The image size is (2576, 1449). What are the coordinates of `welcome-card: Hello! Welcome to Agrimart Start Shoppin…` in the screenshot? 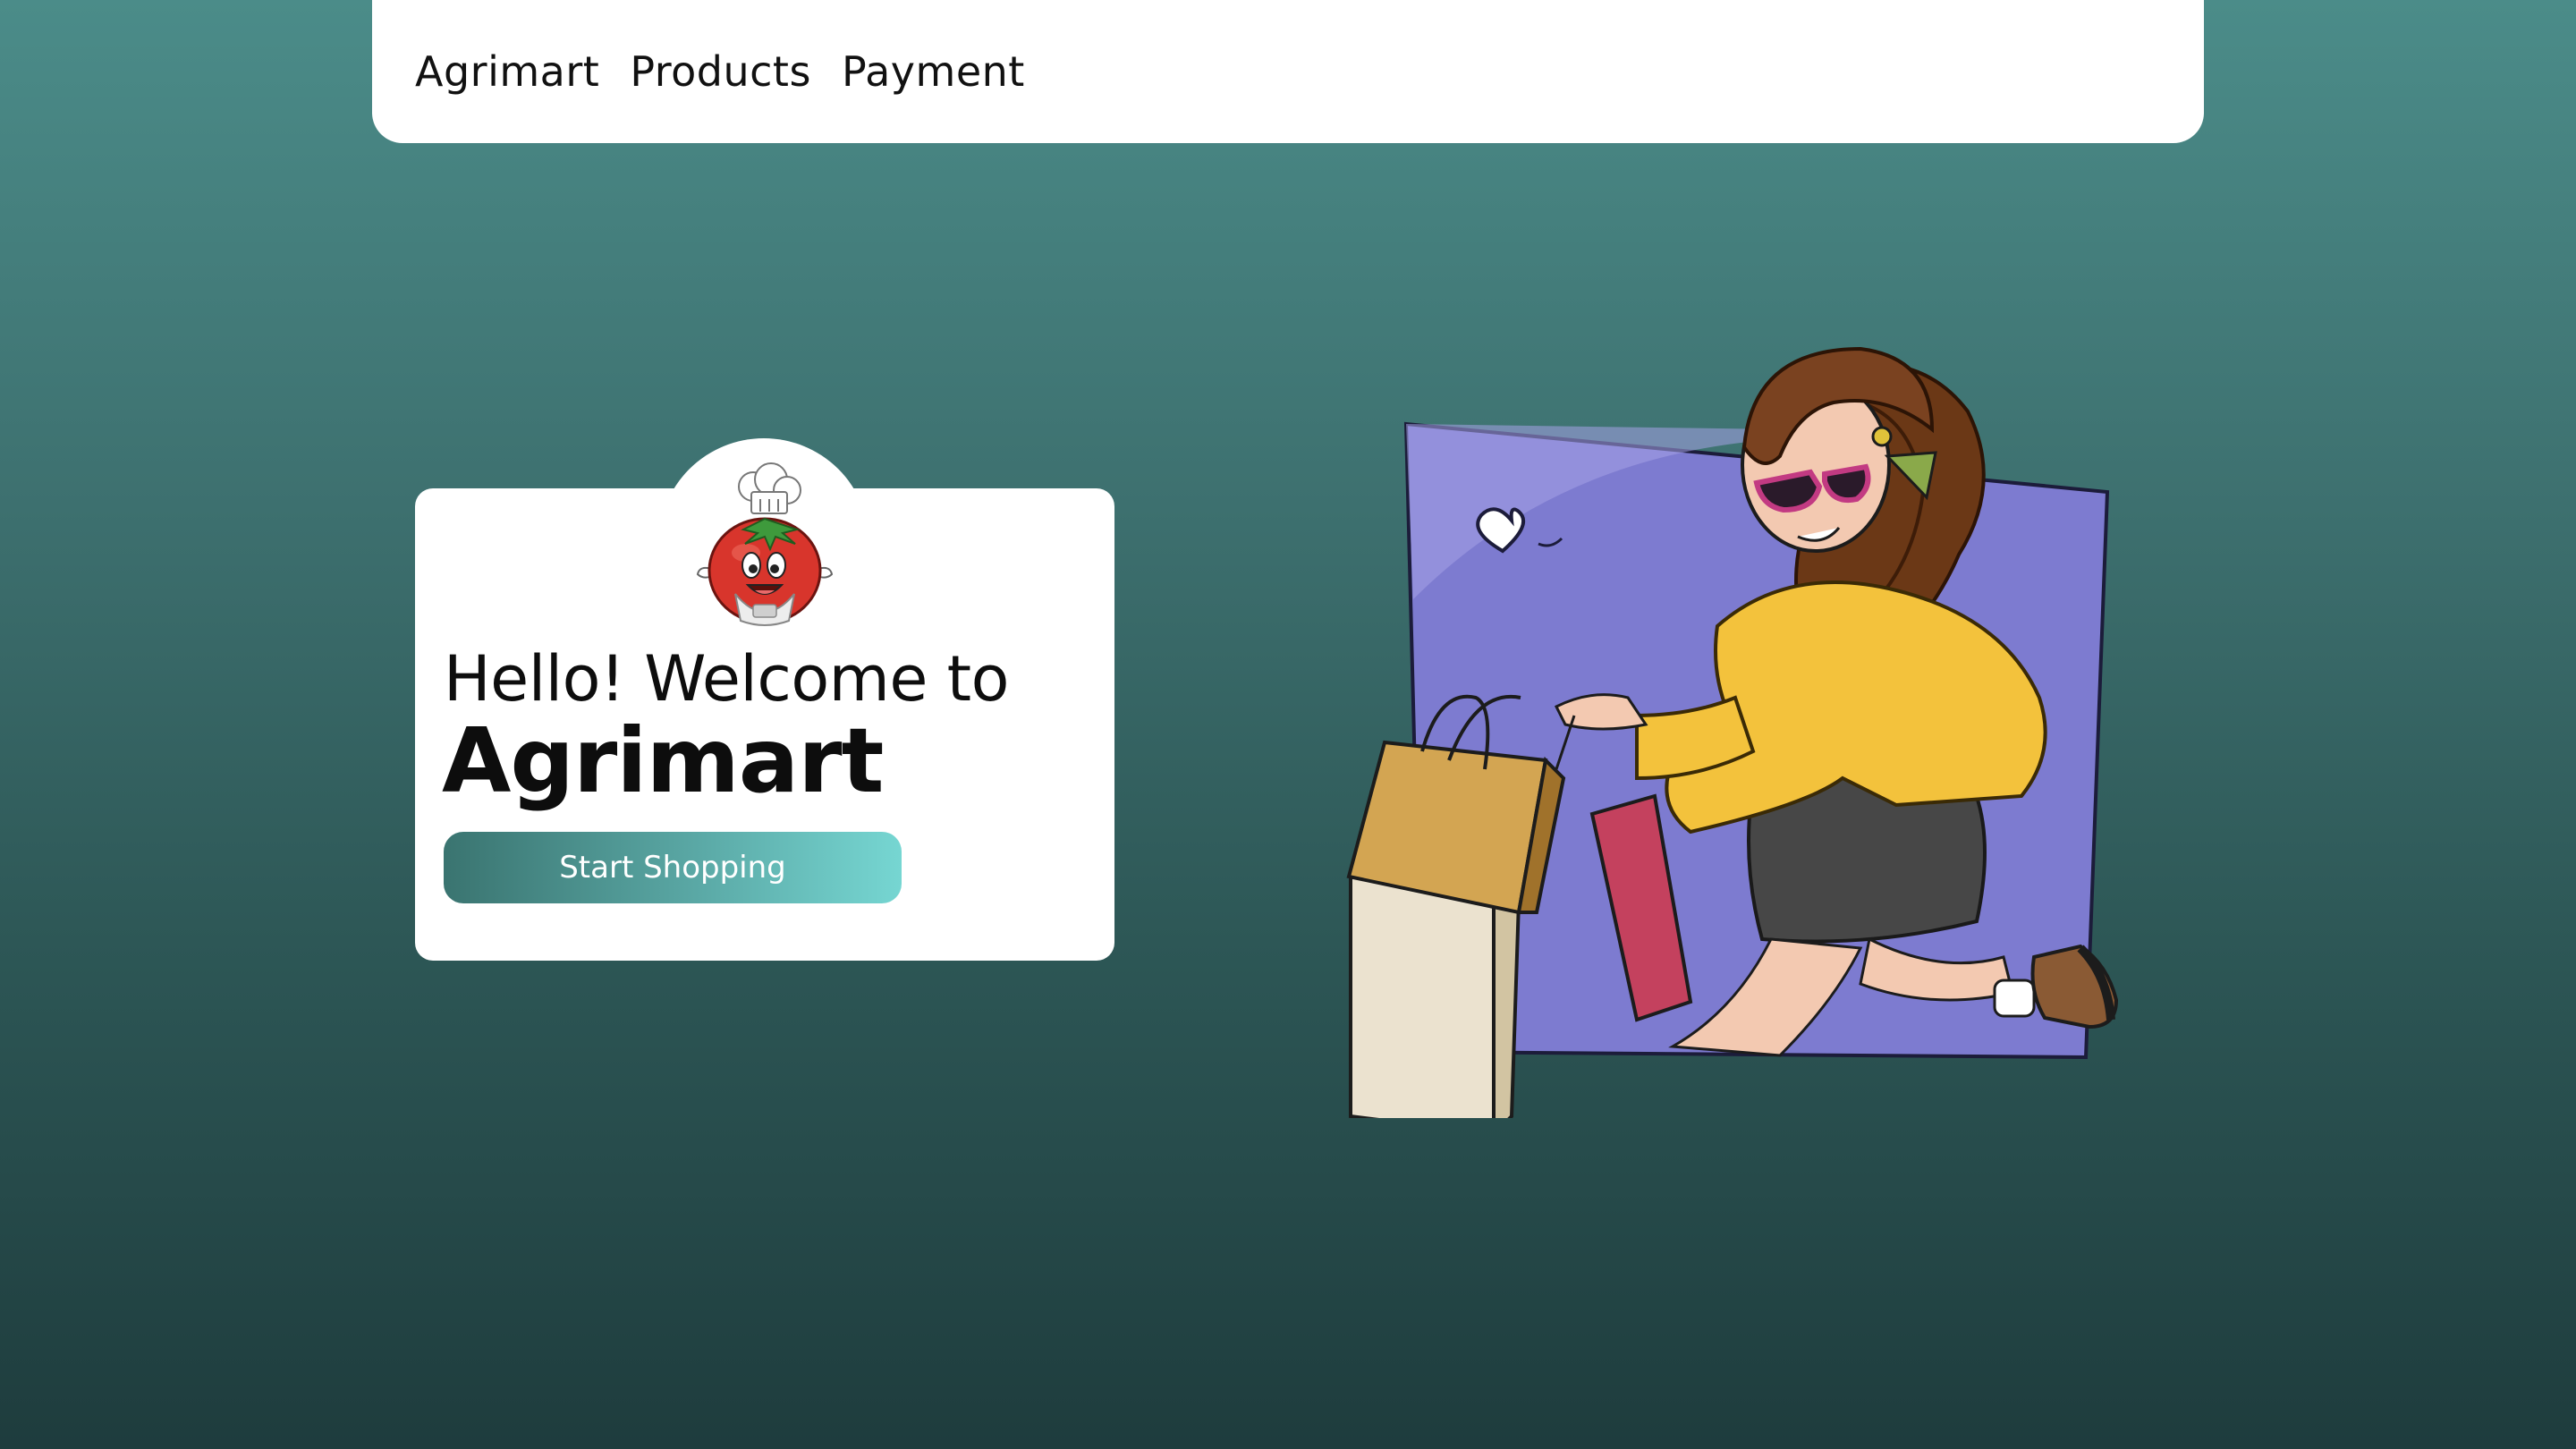 It's located at (764, 699).